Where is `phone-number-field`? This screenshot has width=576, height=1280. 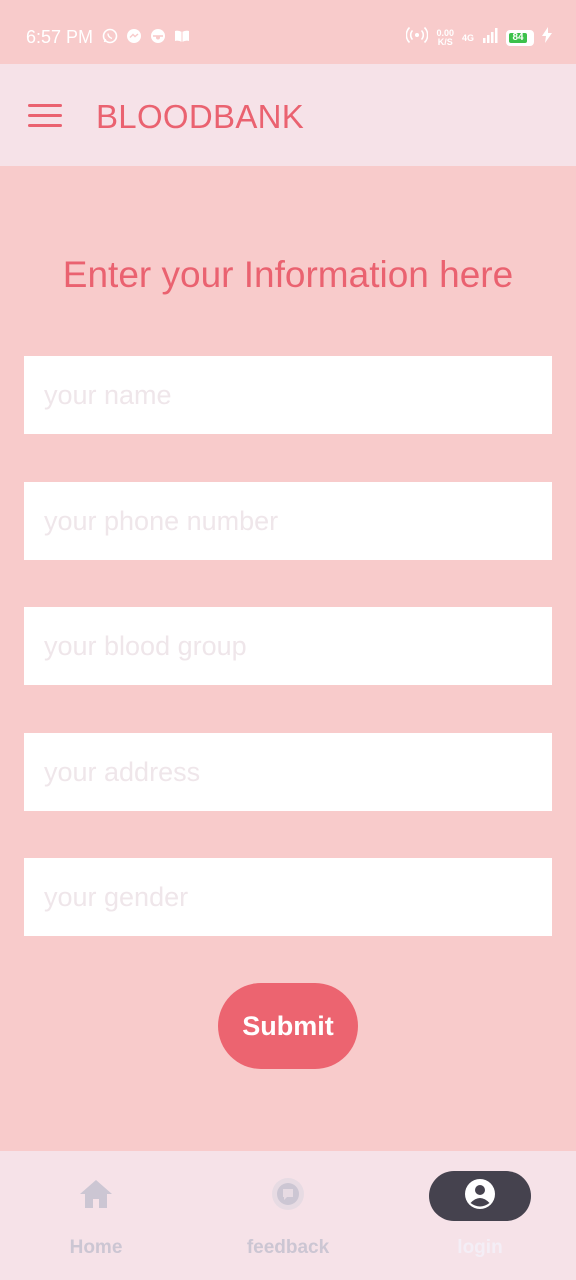
phone-number-field is located at coordinates (288, 521).